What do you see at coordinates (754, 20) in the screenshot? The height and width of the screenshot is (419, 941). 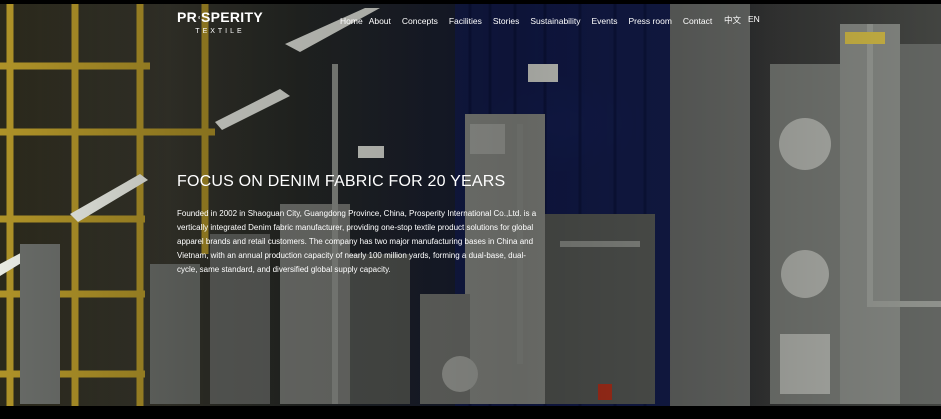 I see `language-english-link: EN` at bounding box center [754, 20].